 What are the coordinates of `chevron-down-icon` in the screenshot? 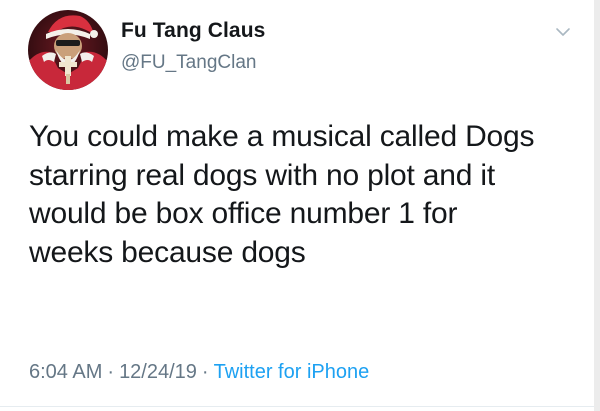 It's located at (563, 32).